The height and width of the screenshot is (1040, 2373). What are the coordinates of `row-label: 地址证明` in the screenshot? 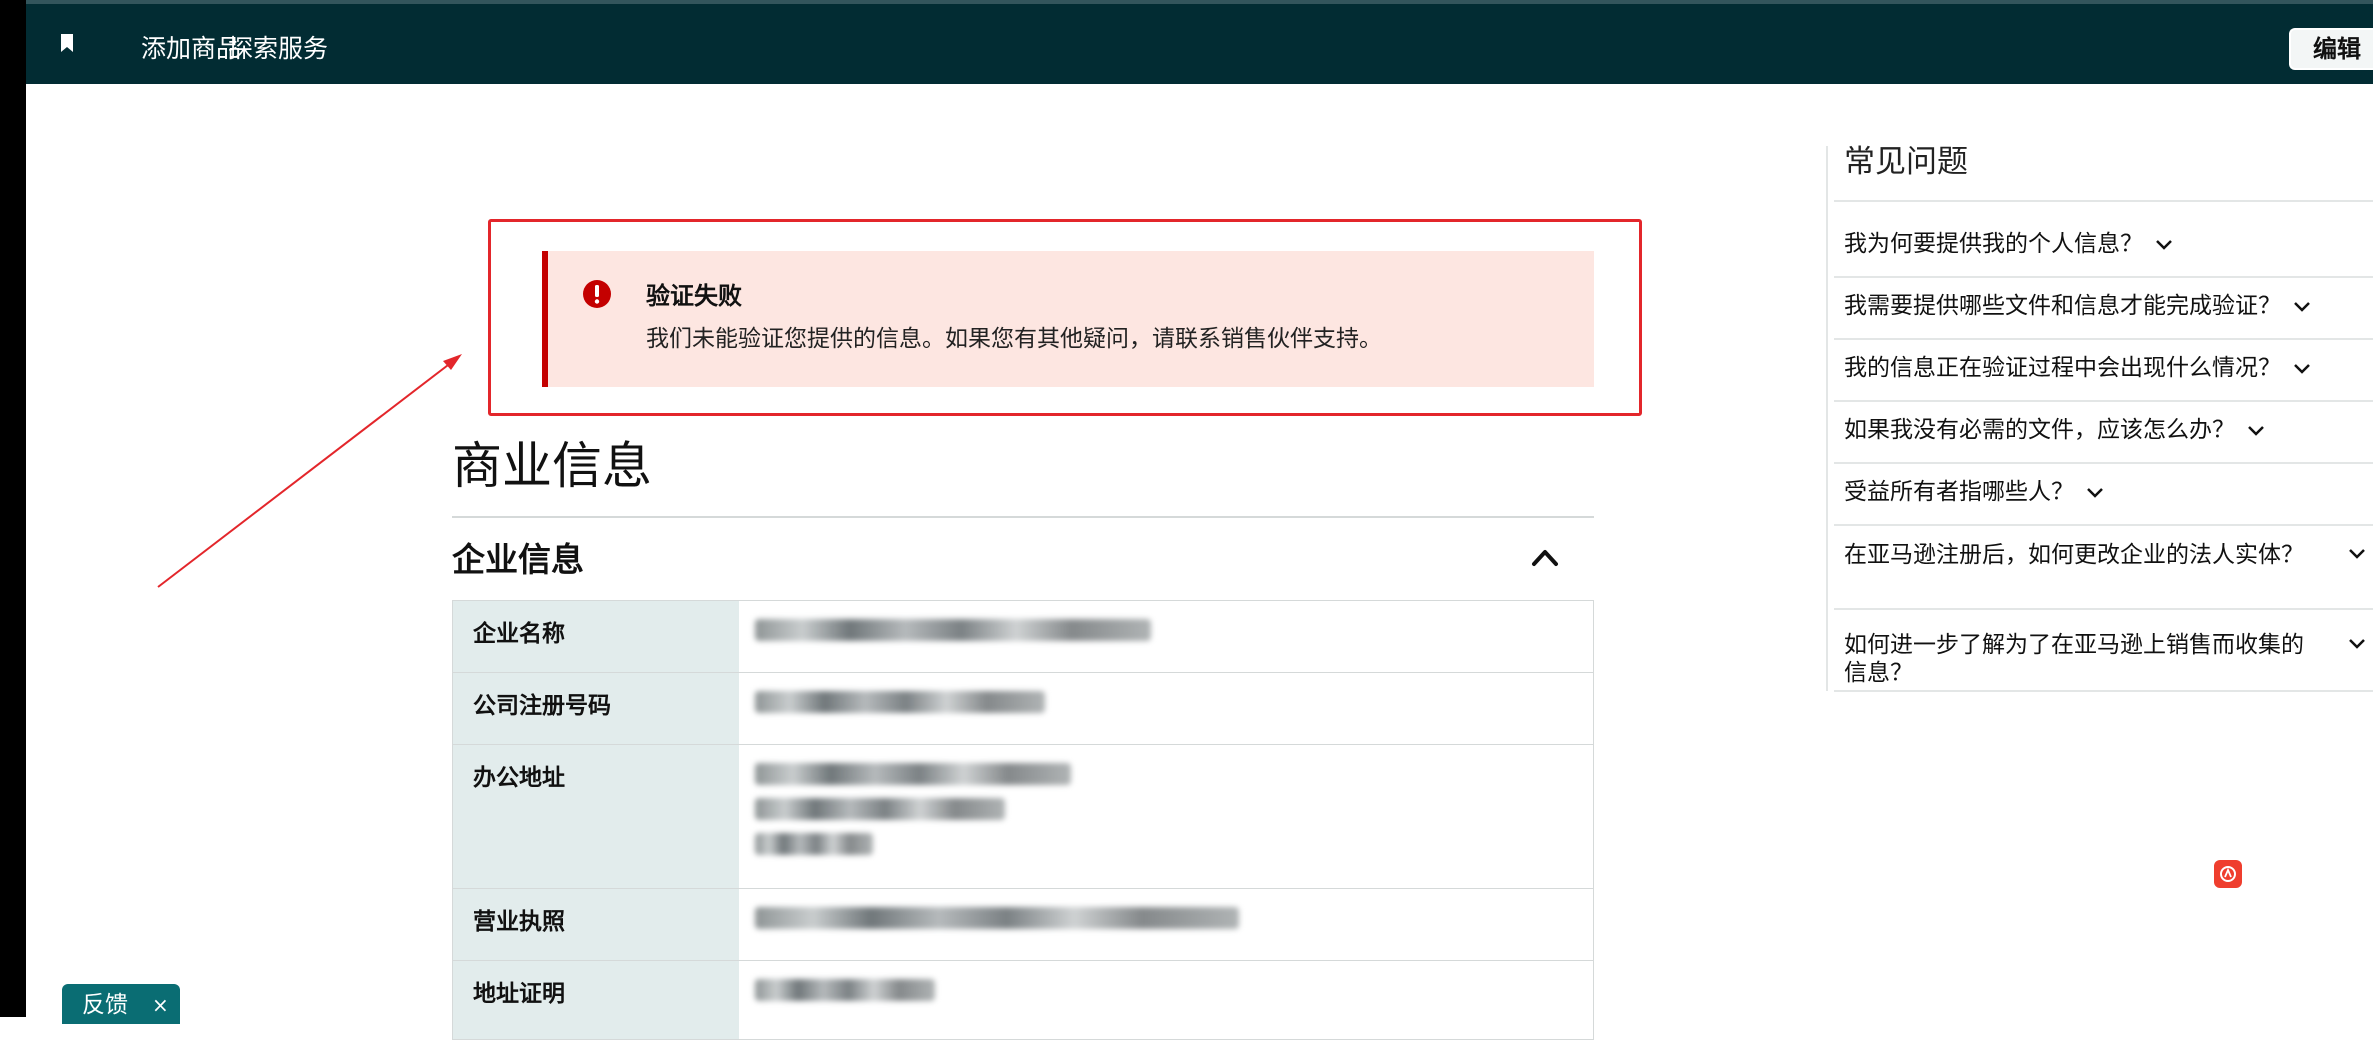 It's located at (519, 994).